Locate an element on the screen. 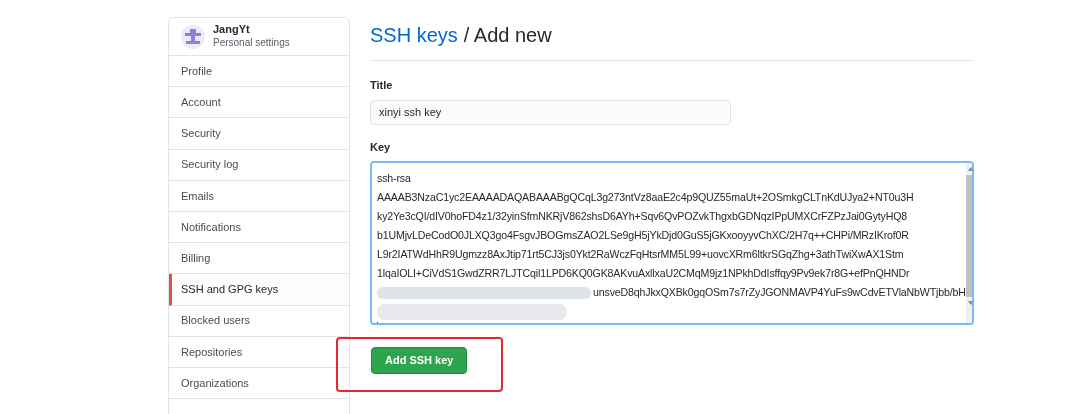 The image size is (1080, 414). sidebar-item: Security is located at coordinates (259, 134).